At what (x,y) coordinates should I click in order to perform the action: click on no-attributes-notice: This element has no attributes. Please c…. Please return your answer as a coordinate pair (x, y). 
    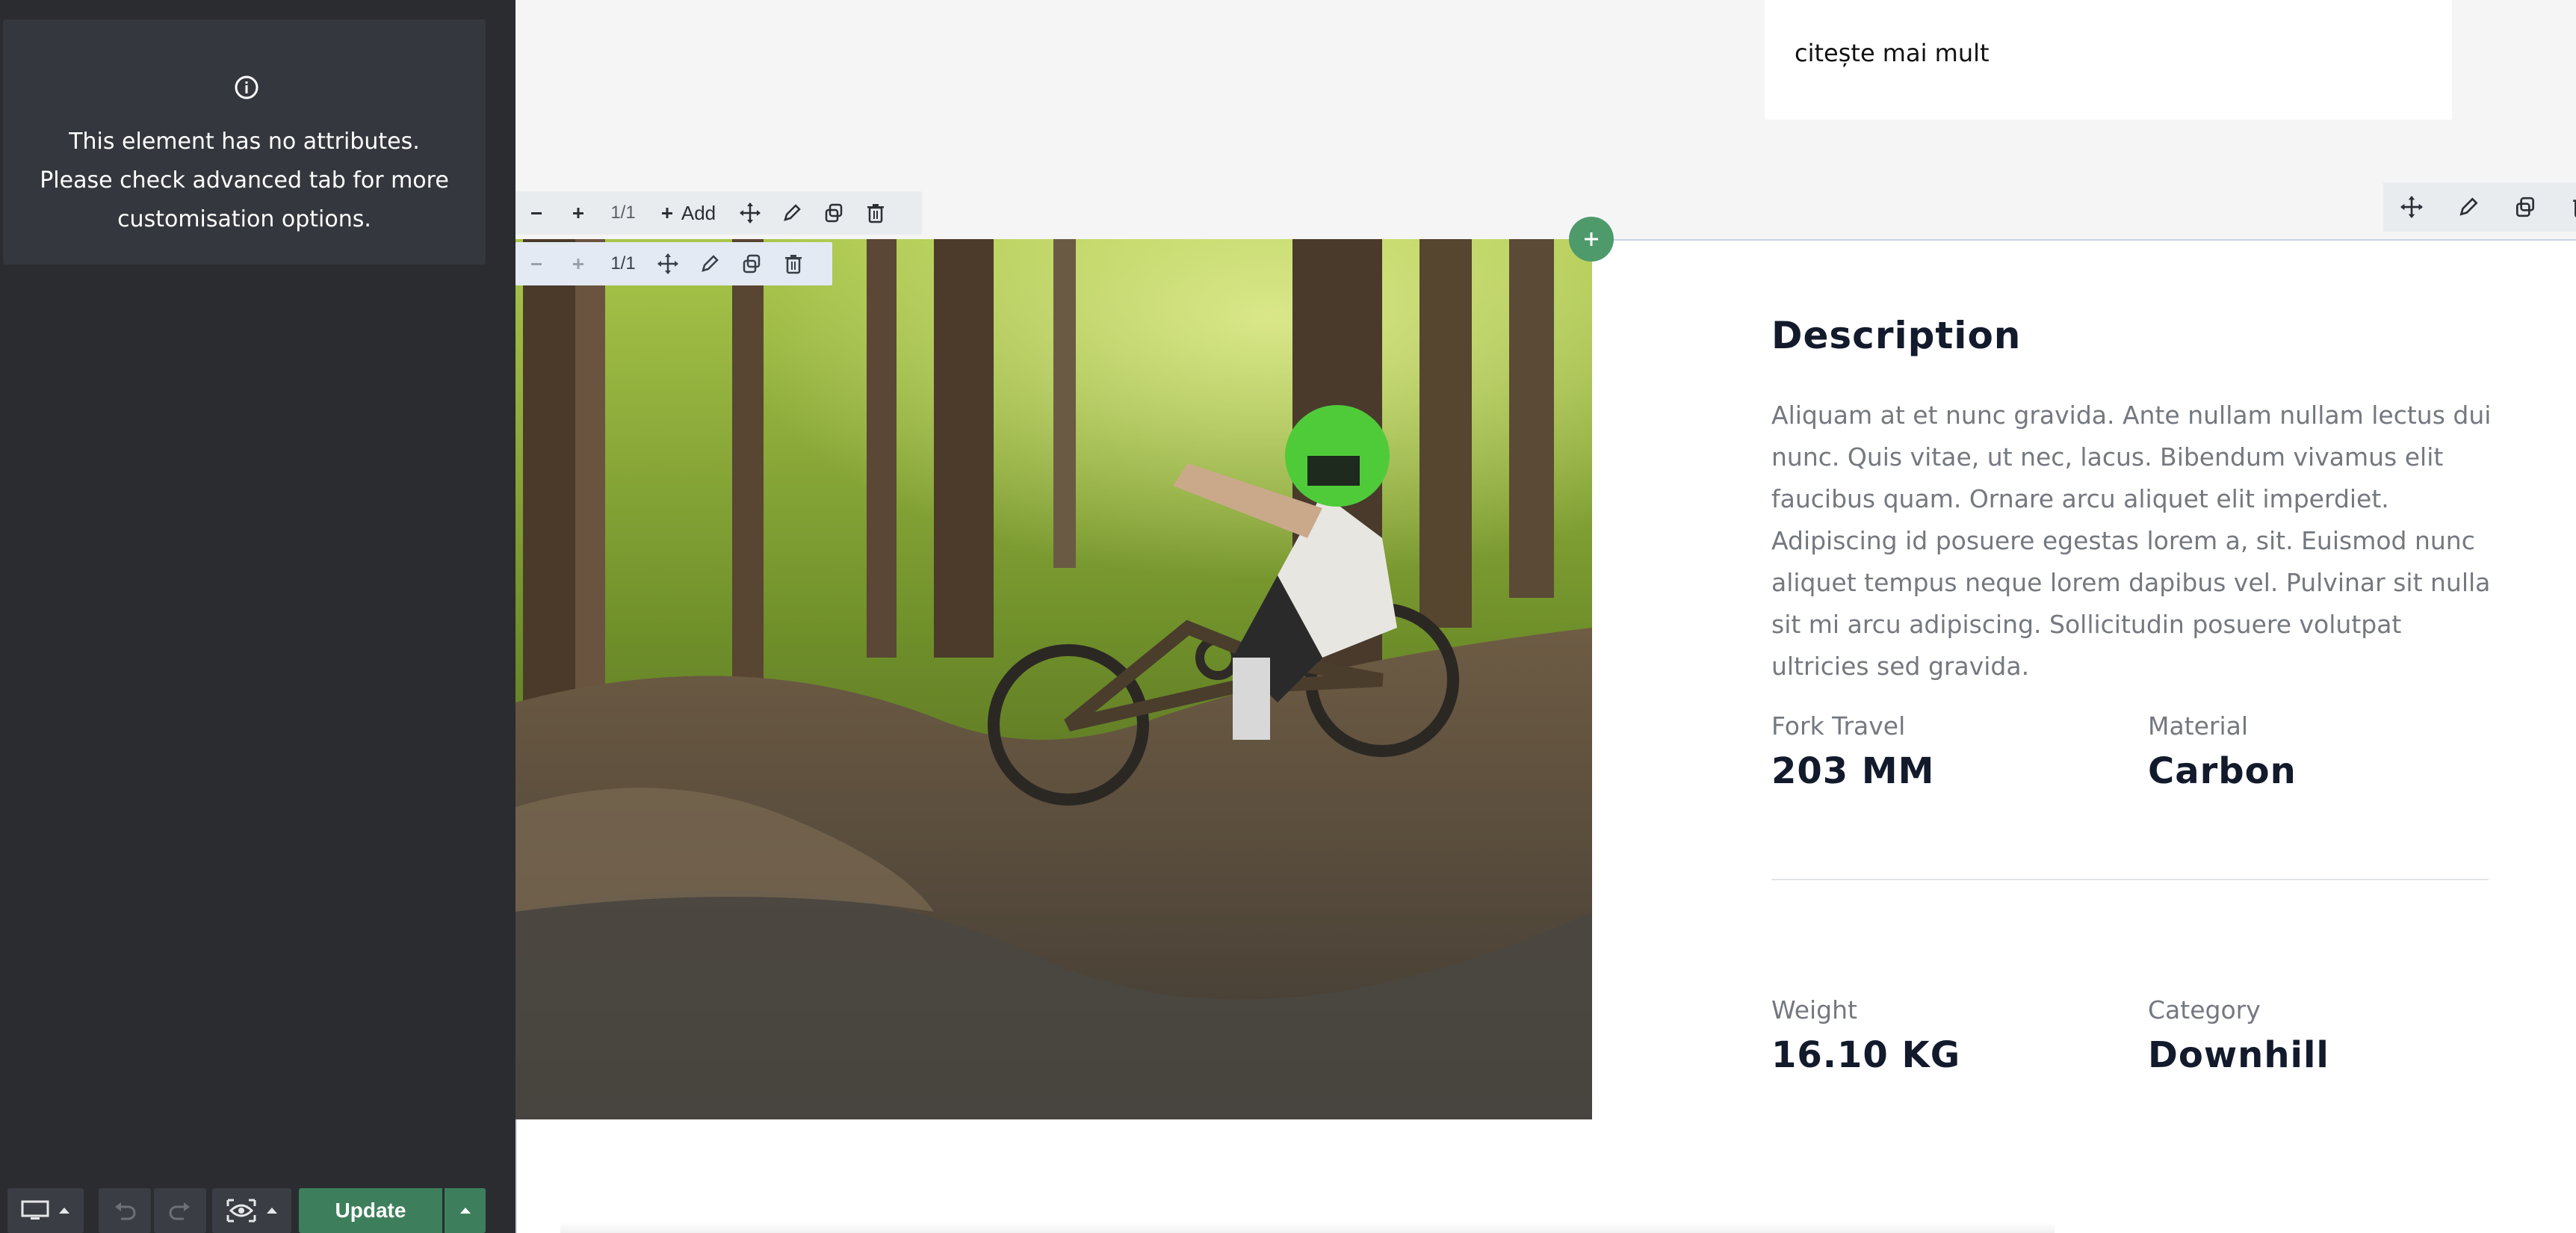
    Looking at the image, I should click on (244, 142).